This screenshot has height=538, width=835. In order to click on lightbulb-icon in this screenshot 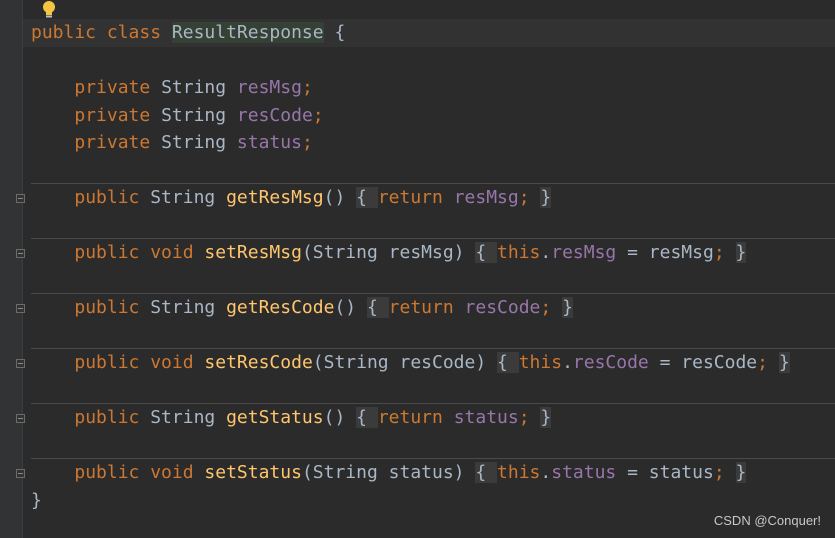, I will do `click(49, 10)`.